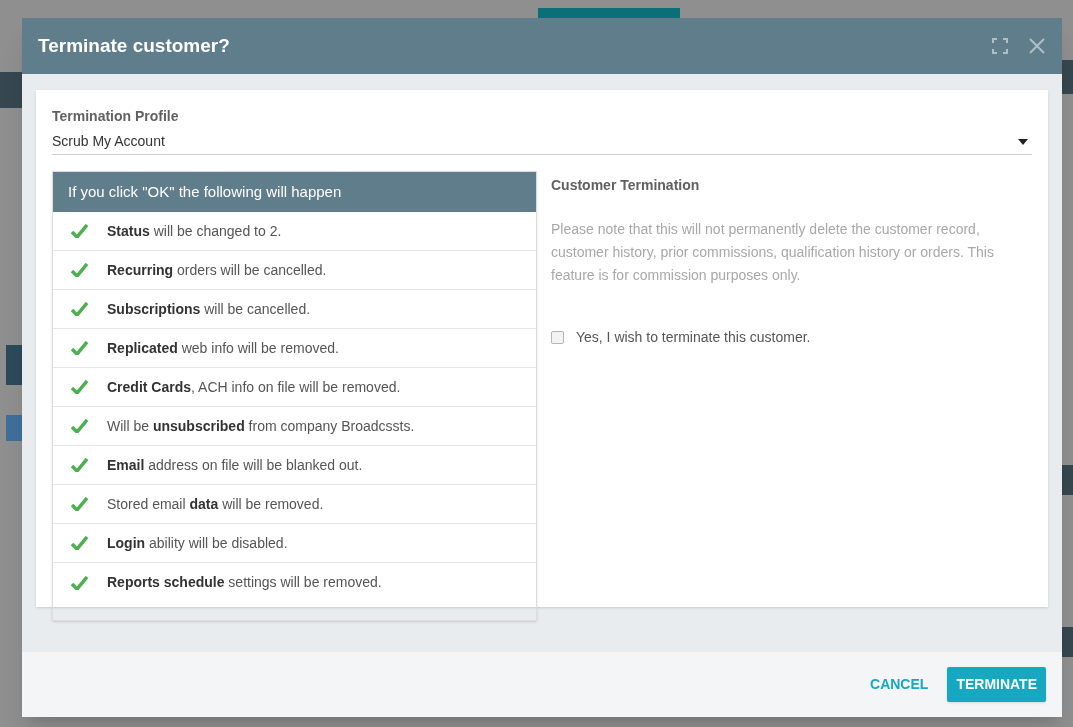 The width and height of the screenshot is (1073, 727). I want to click on consequence-text: Replicated web info will be removed., so click(223, 348).